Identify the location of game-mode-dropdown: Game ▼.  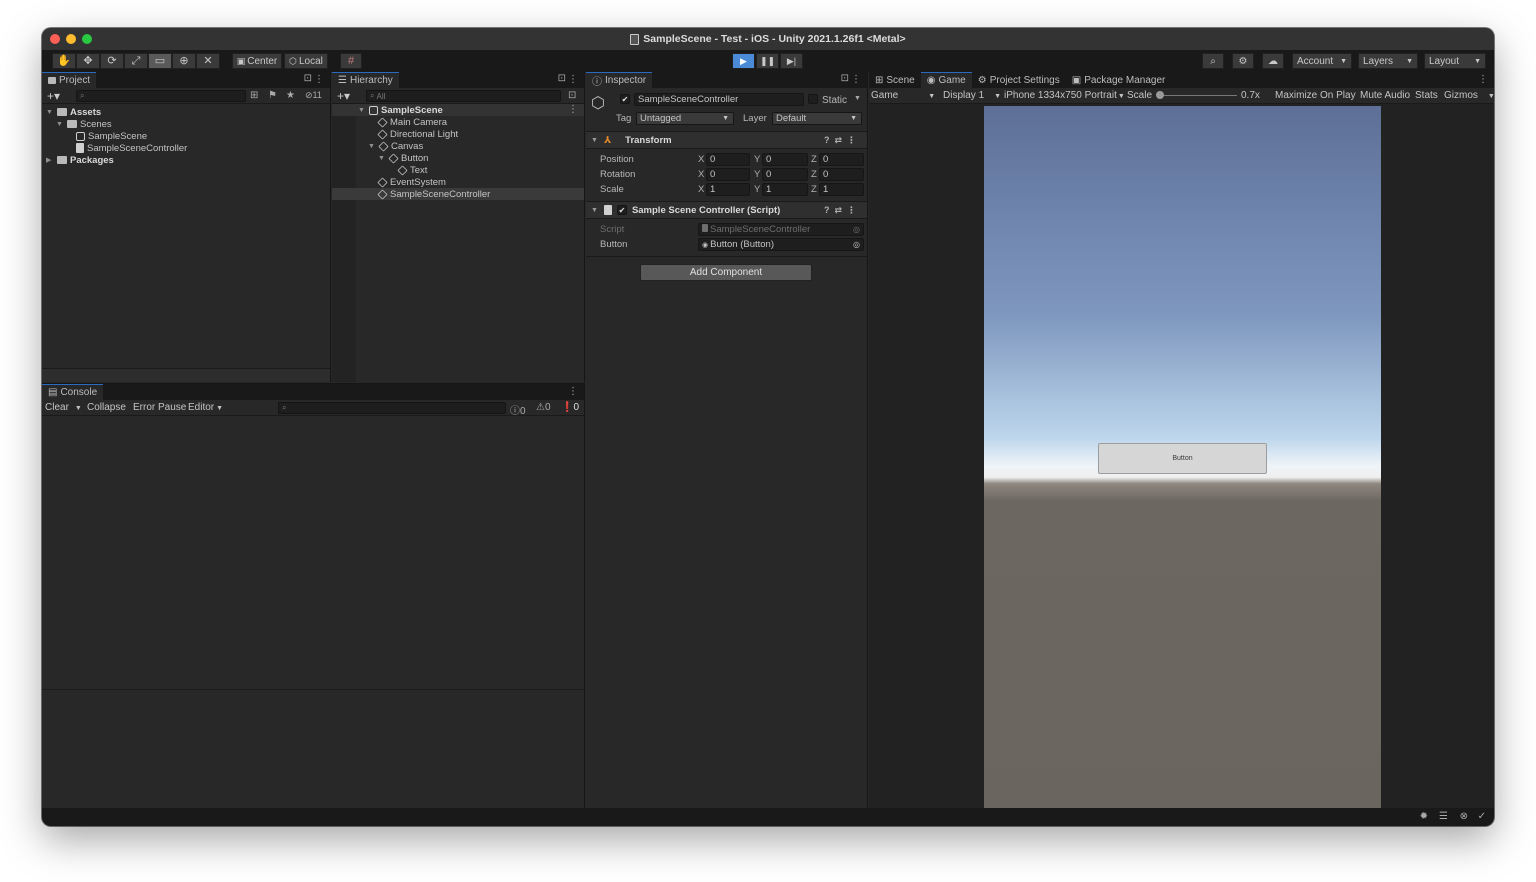
(903, 95).